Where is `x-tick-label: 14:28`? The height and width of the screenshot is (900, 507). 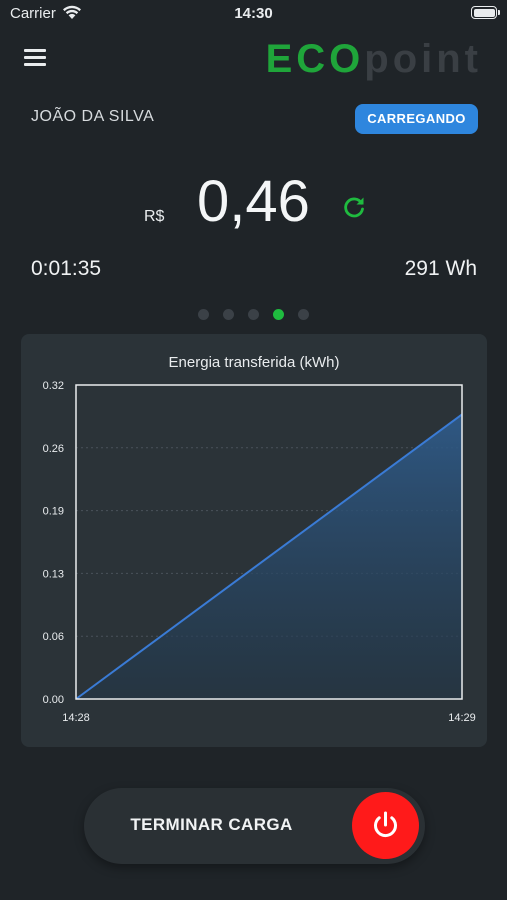 x-tick-label: 14:28 is located at coordinates (76, 718).